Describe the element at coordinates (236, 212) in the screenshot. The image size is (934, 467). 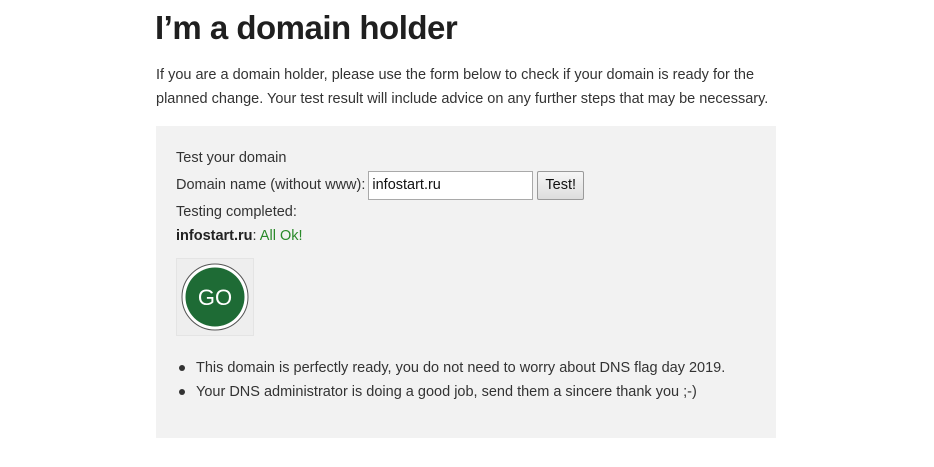
I see `testing-status: Testing completed:` at that location.